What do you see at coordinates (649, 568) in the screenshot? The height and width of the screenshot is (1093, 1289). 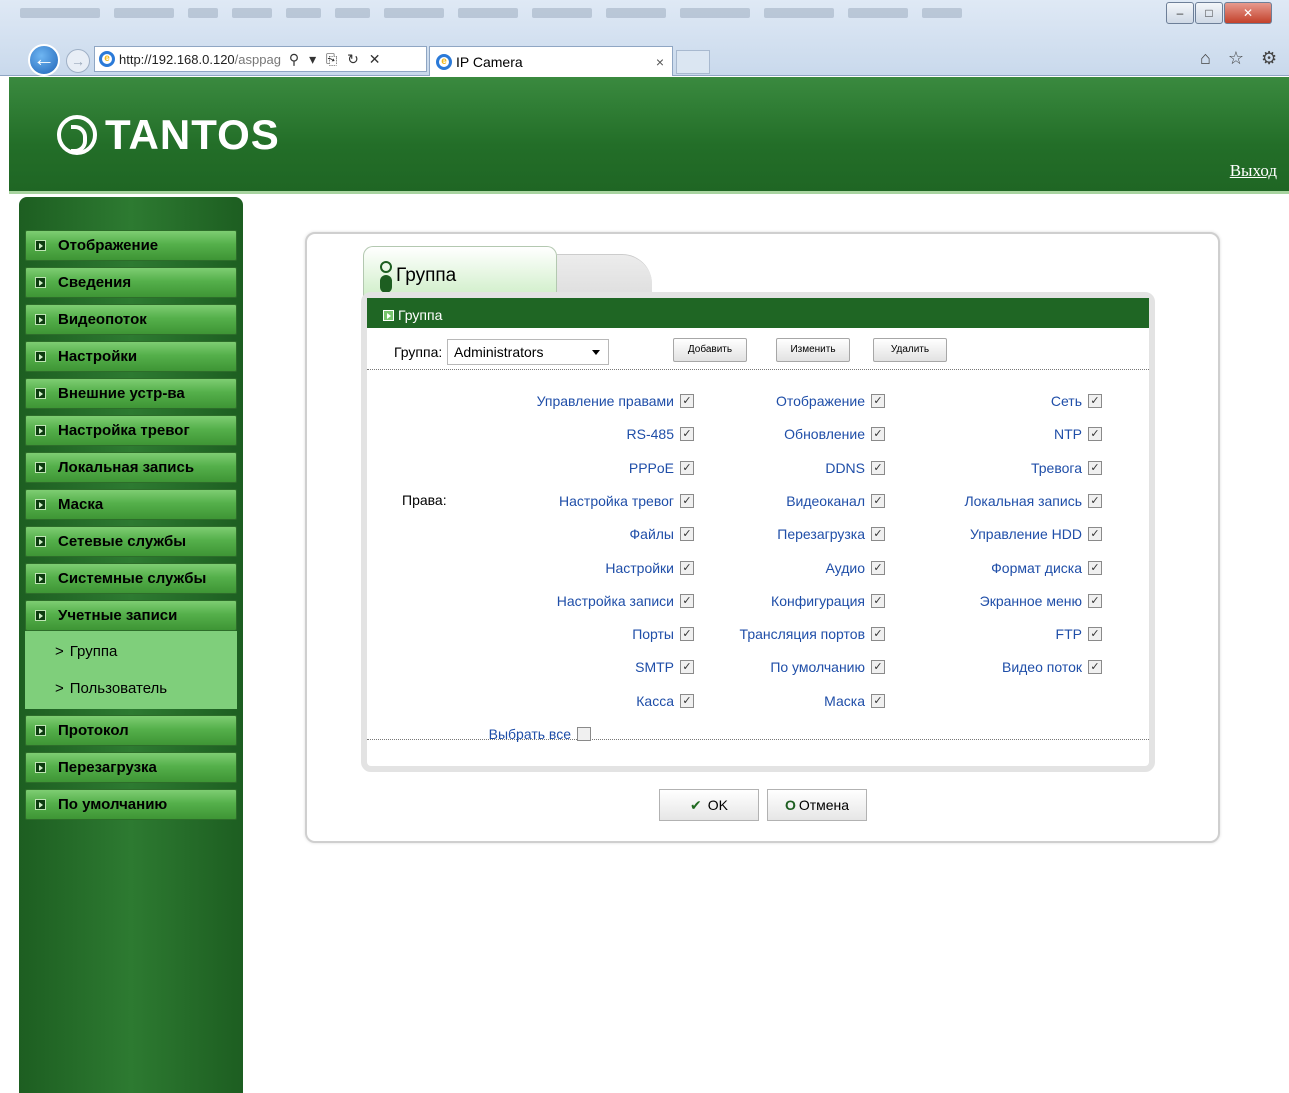 I see `permission-item: Настройки ✓` at bounding box center [649, 568].